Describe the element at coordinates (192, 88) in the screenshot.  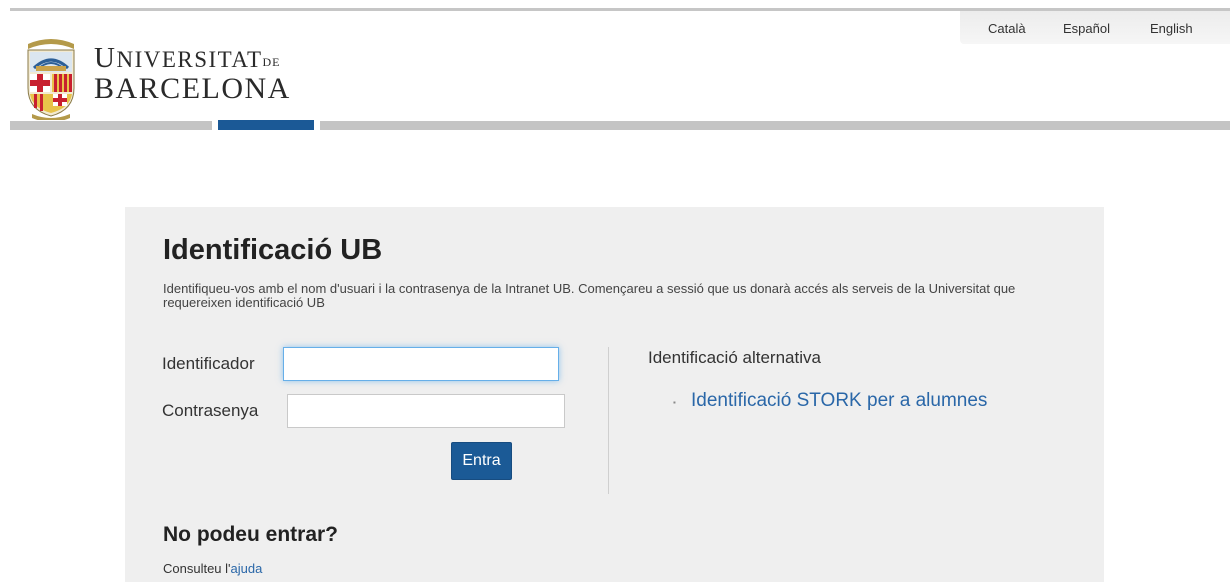
I see `logo-wordmark-line2: BARCELONA` at that location.